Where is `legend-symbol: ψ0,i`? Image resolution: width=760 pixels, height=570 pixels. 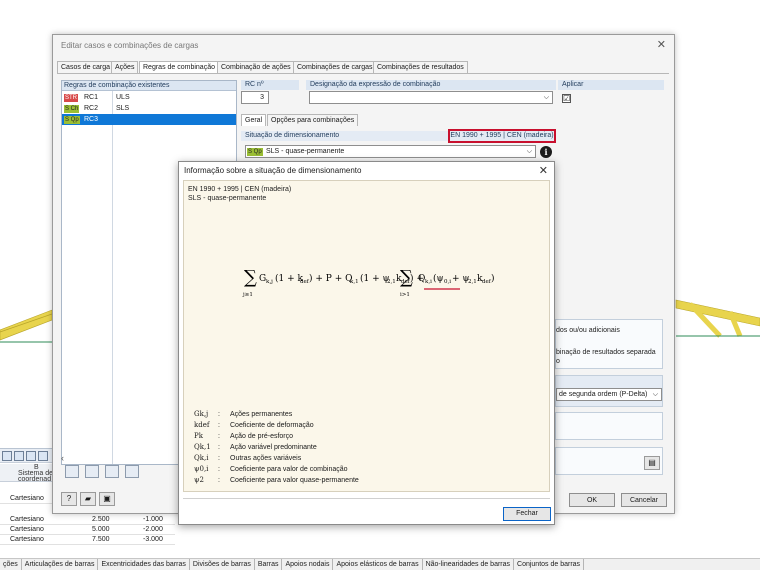 legend-symbol: ψ0,i is located at coordinates (201, 469).